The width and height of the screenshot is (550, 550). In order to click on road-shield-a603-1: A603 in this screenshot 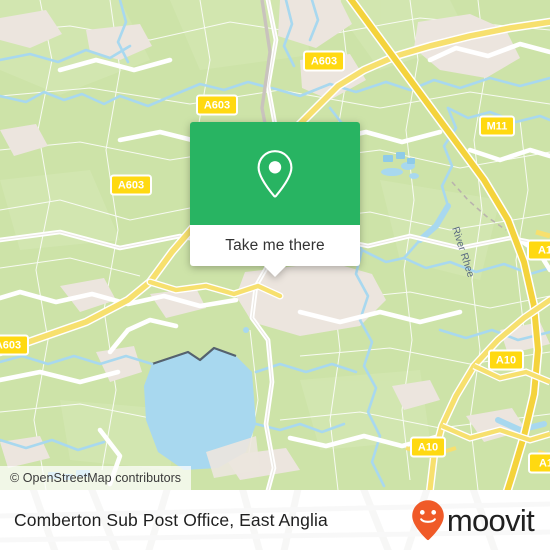, I will do `click(217, 105)`.